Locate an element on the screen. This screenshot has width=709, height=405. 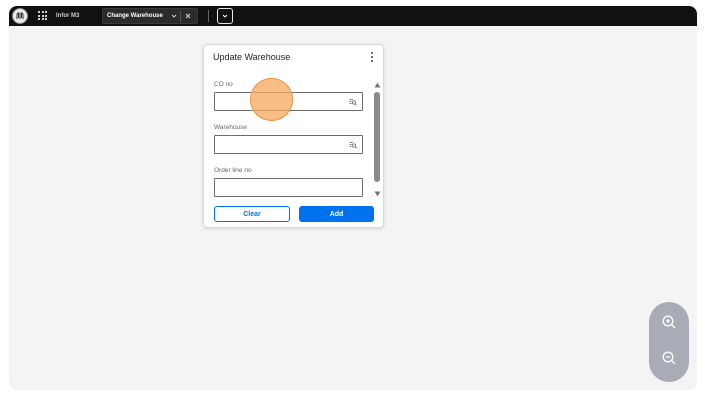
more-options-icon is located at coordinates (372, 57).